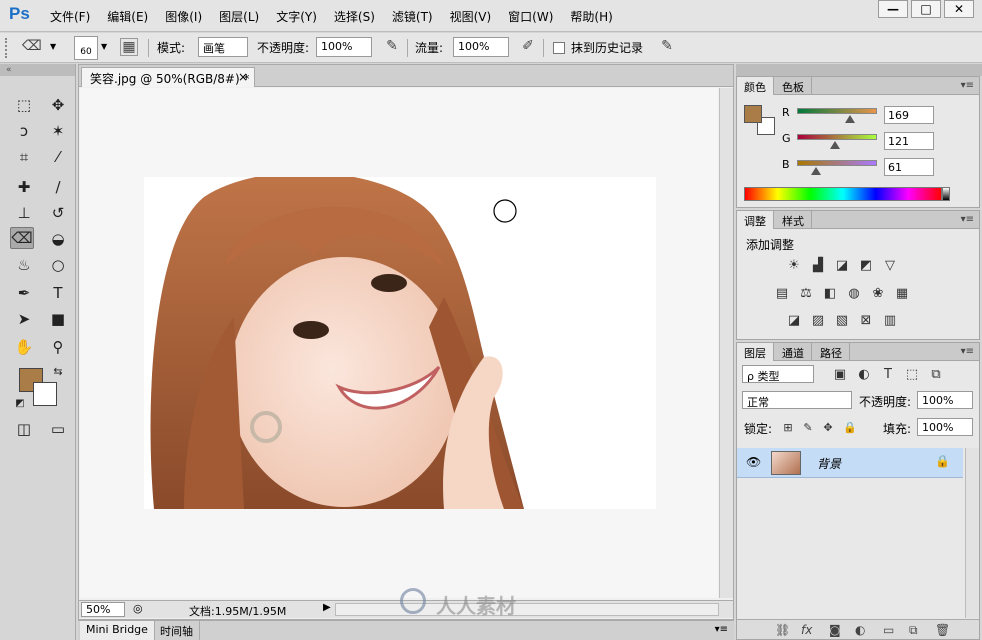 The height and width of the screenshot is (640, 982). What do you see at coordinates (866, 266) in the screenshot?
I see `exposure-icon: ◩` at bounding box center [866, 266].